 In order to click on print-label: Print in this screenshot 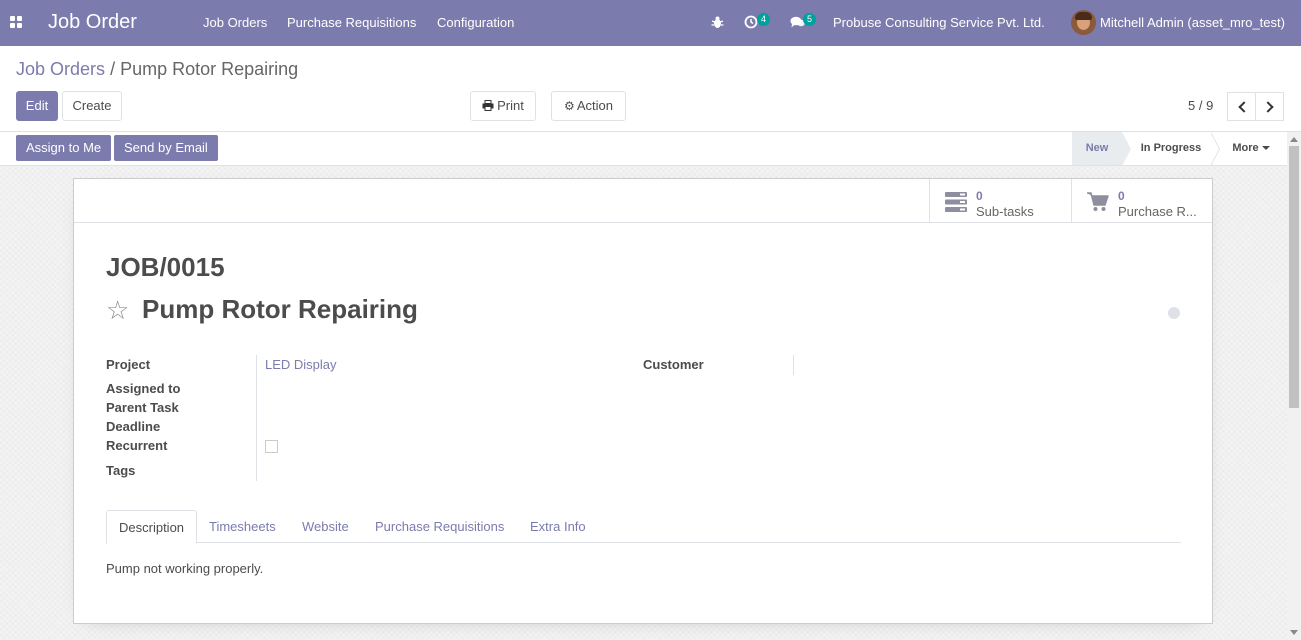, I will do `click(510, 105)`.